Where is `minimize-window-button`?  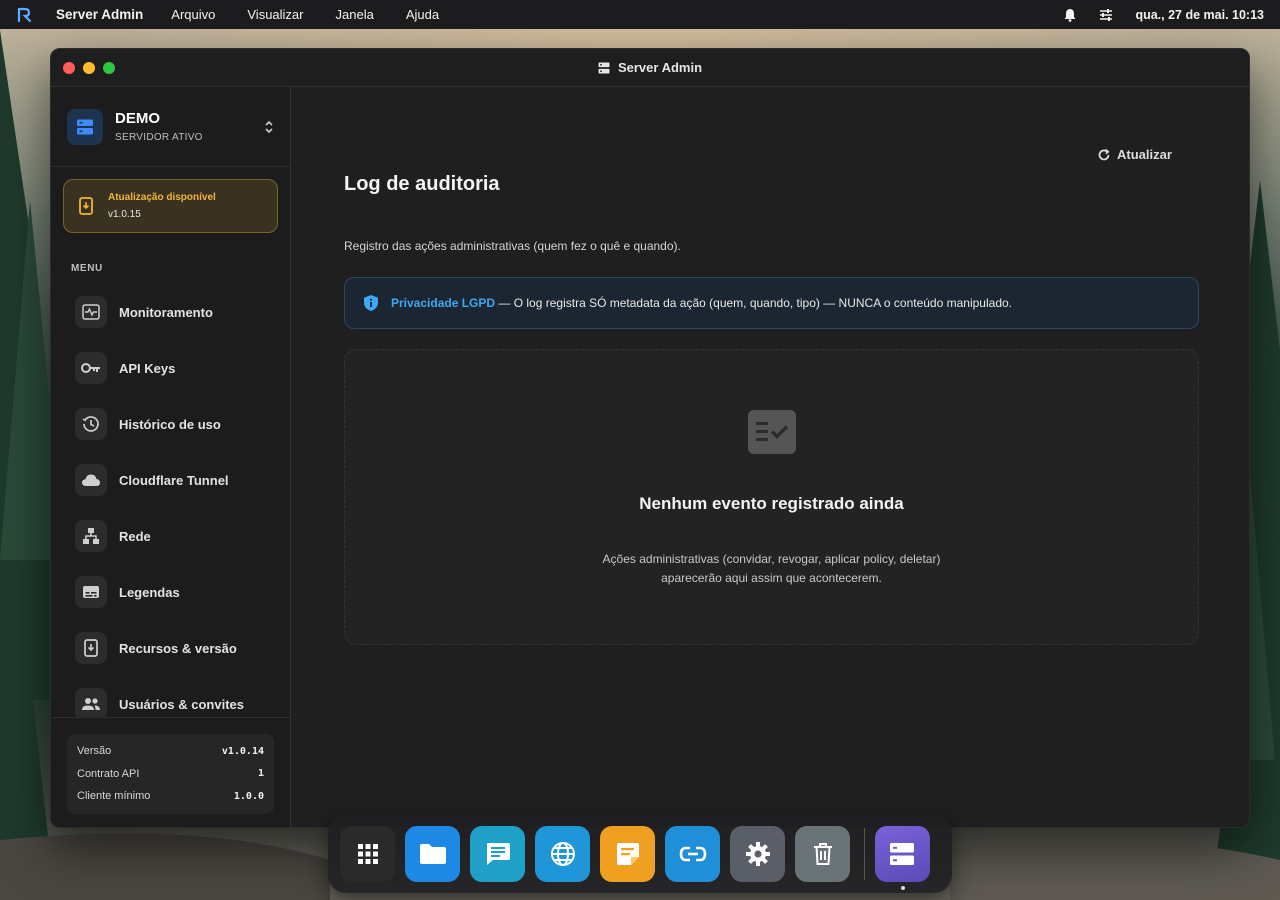
minimize-window-button is located at coordinates (89, 68).